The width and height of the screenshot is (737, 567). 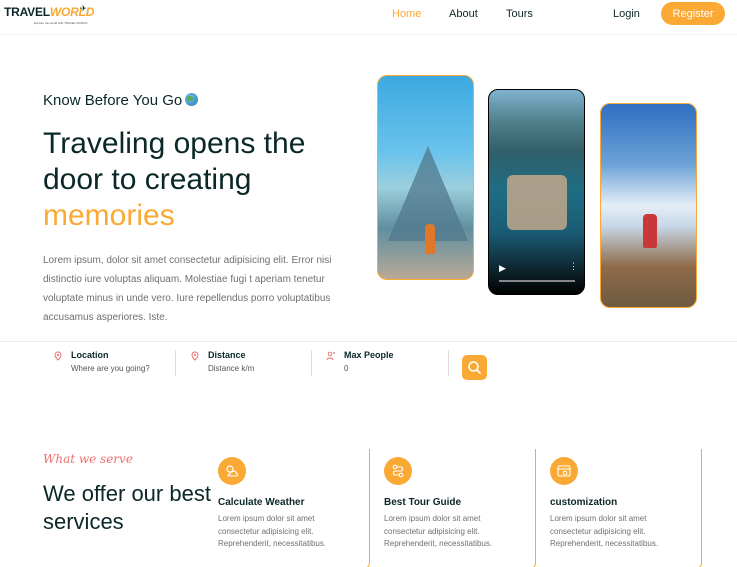 I want to click on location-input: Where are you going?, so click(x=110, y=368).